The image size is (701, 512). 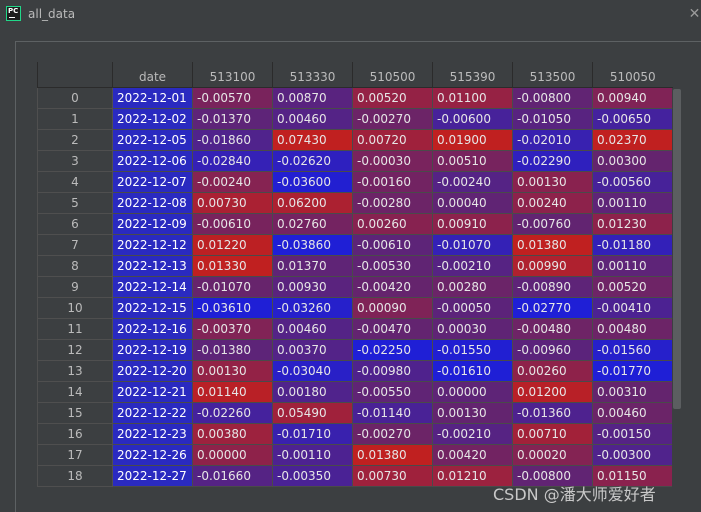 What do you see at coordinates (552, 160) in the screenshot?
I see `value-cell: -0.02290` at bounding box center [552, 160].